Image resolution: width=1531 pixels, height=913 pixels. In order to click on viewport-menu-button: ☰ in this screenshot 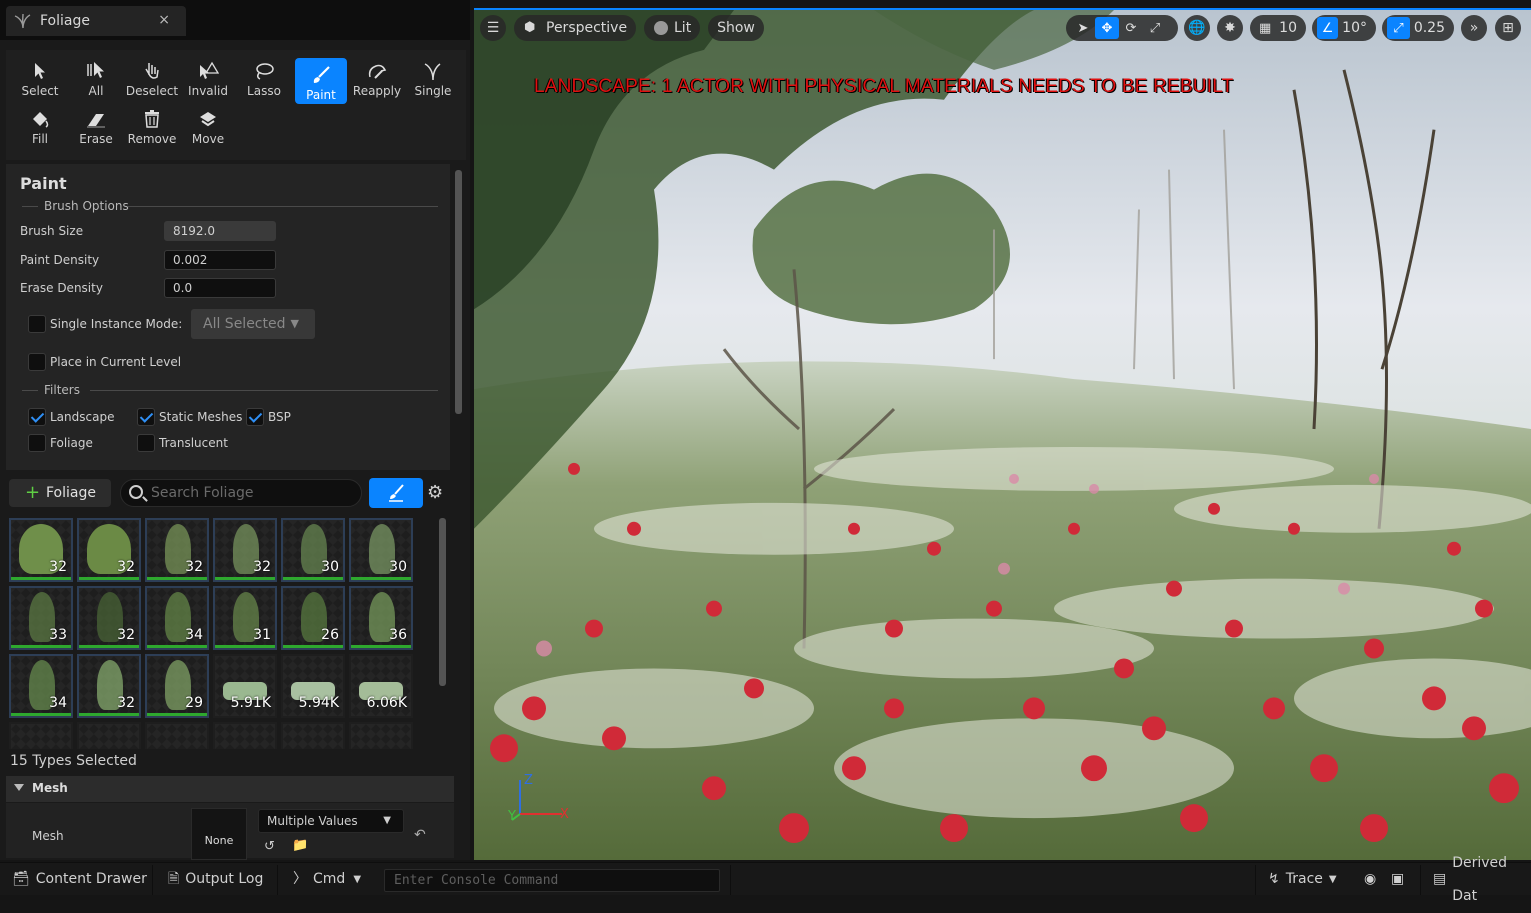, I will do `click(493, 28)`.